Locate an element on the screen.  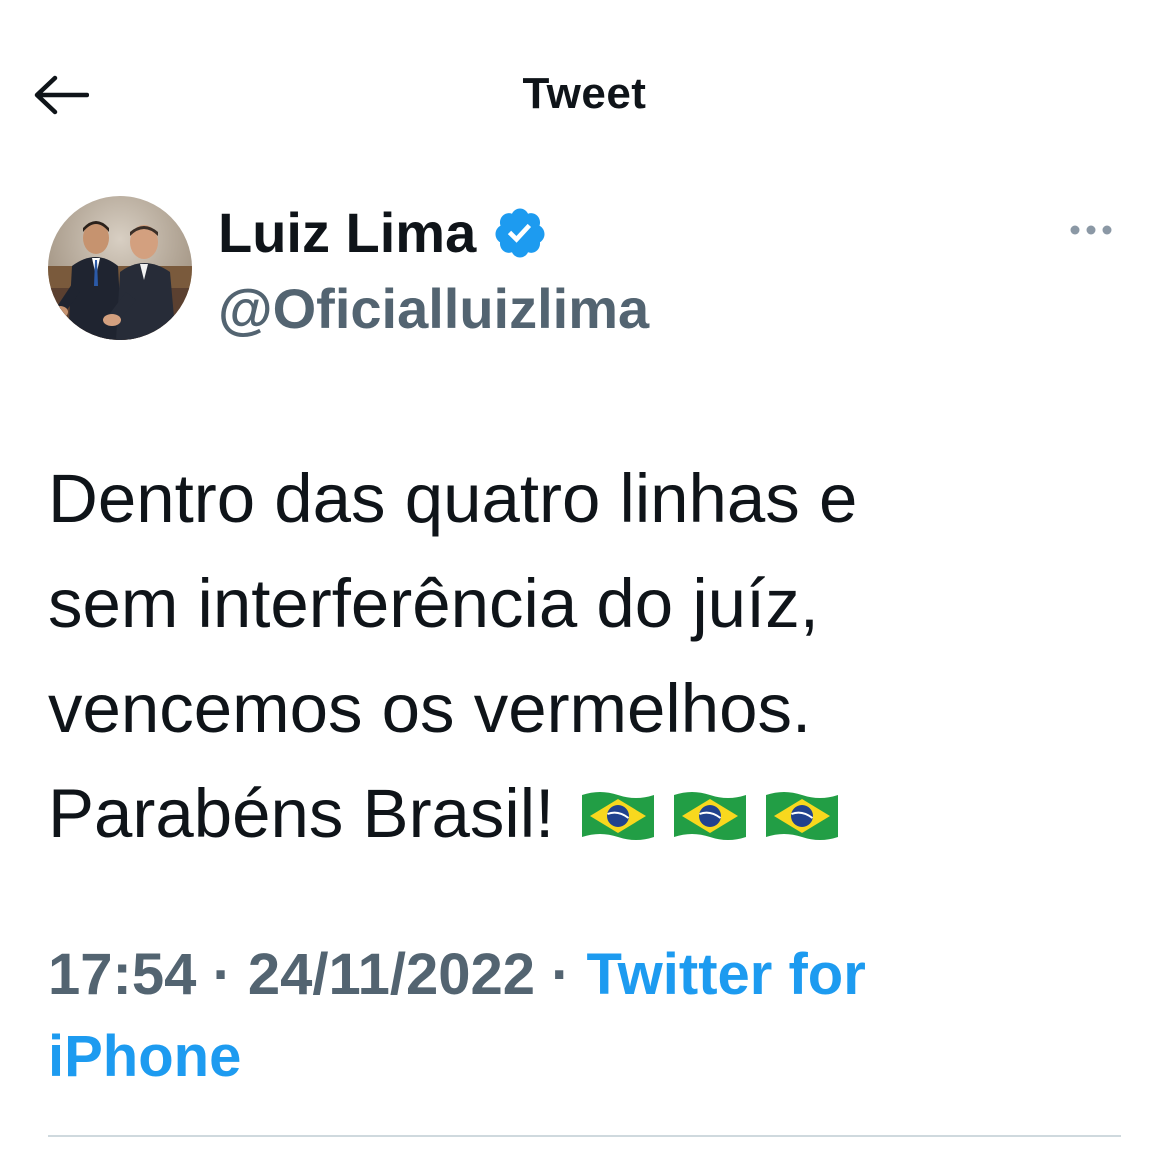
display-name: Luiz Lima is located at coordinates (347, 233).